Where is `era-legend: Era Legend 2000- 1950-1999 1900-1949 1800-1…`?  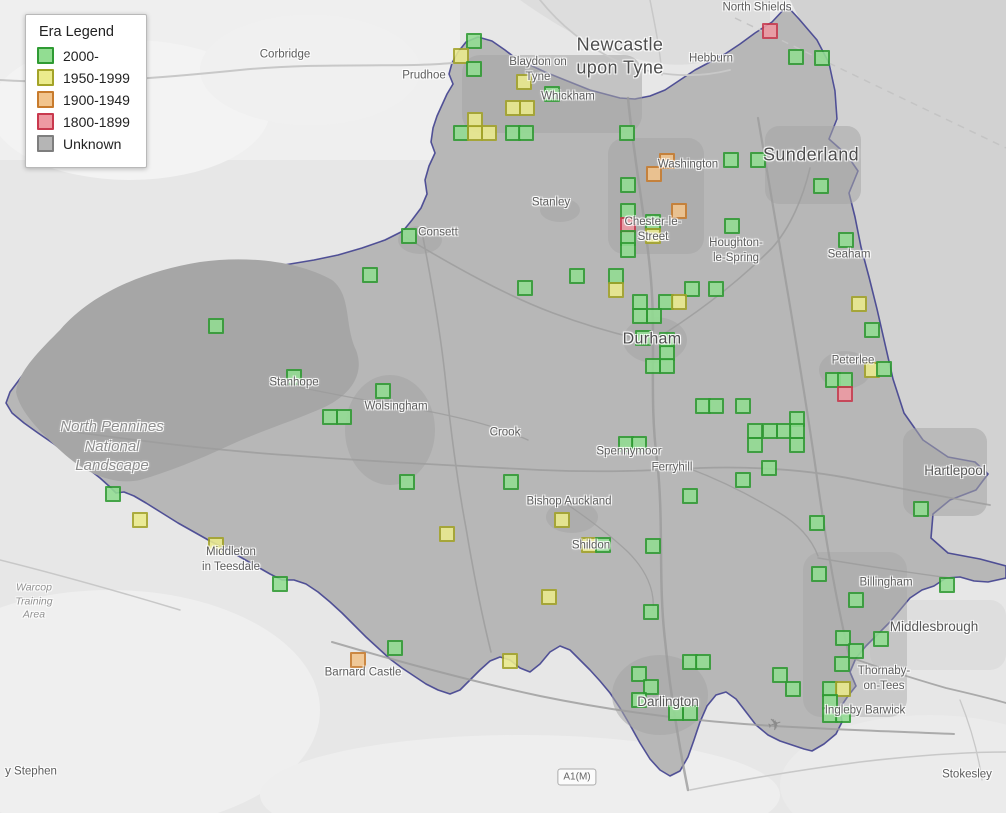
era-legend: Era Legend 2000- 1950-1999 1900-1949 1800-1… is located at coordinates (86, 91).